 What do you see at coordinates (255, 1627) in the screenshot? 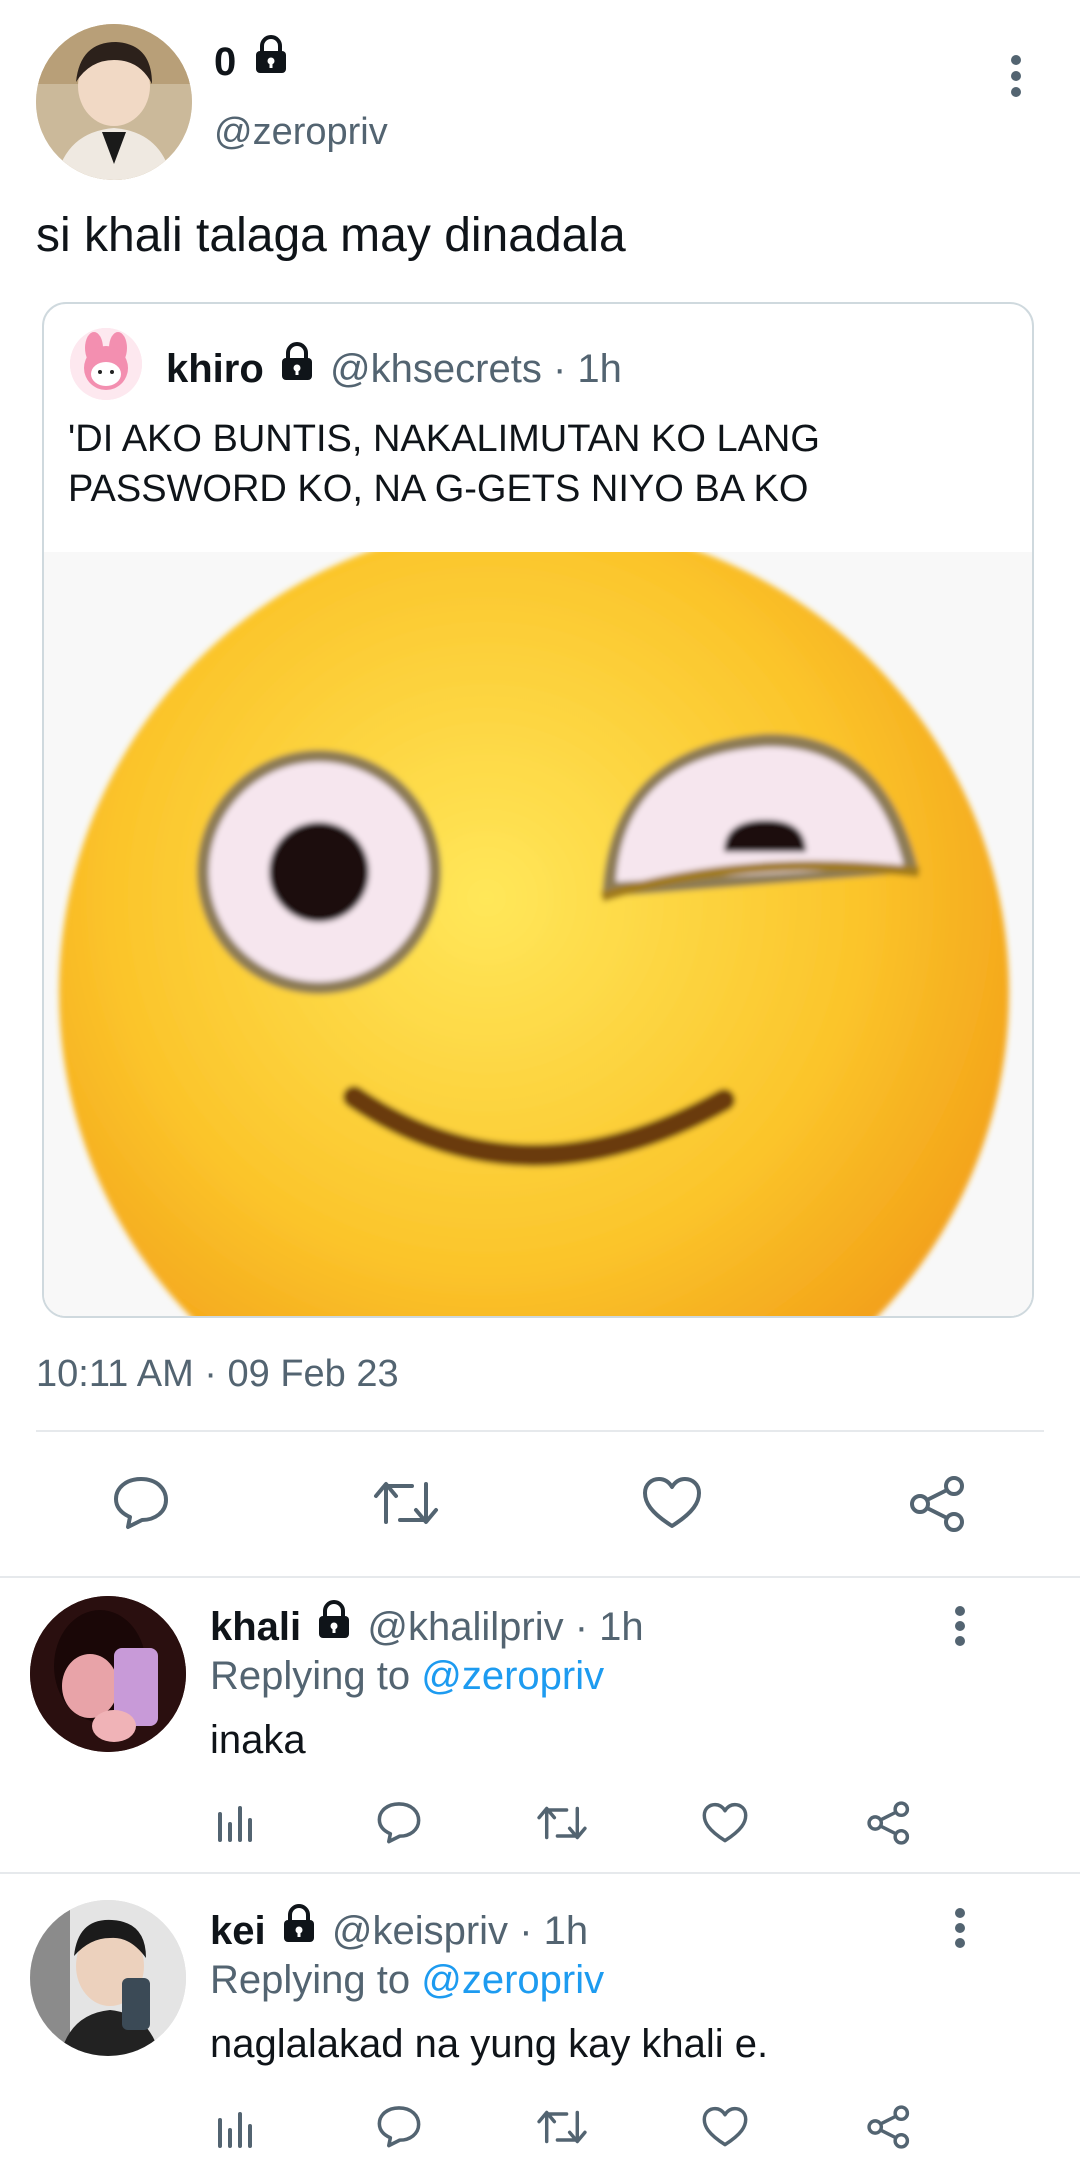
I see `reply-display-name: khali` at bounding box center [255, 1627].